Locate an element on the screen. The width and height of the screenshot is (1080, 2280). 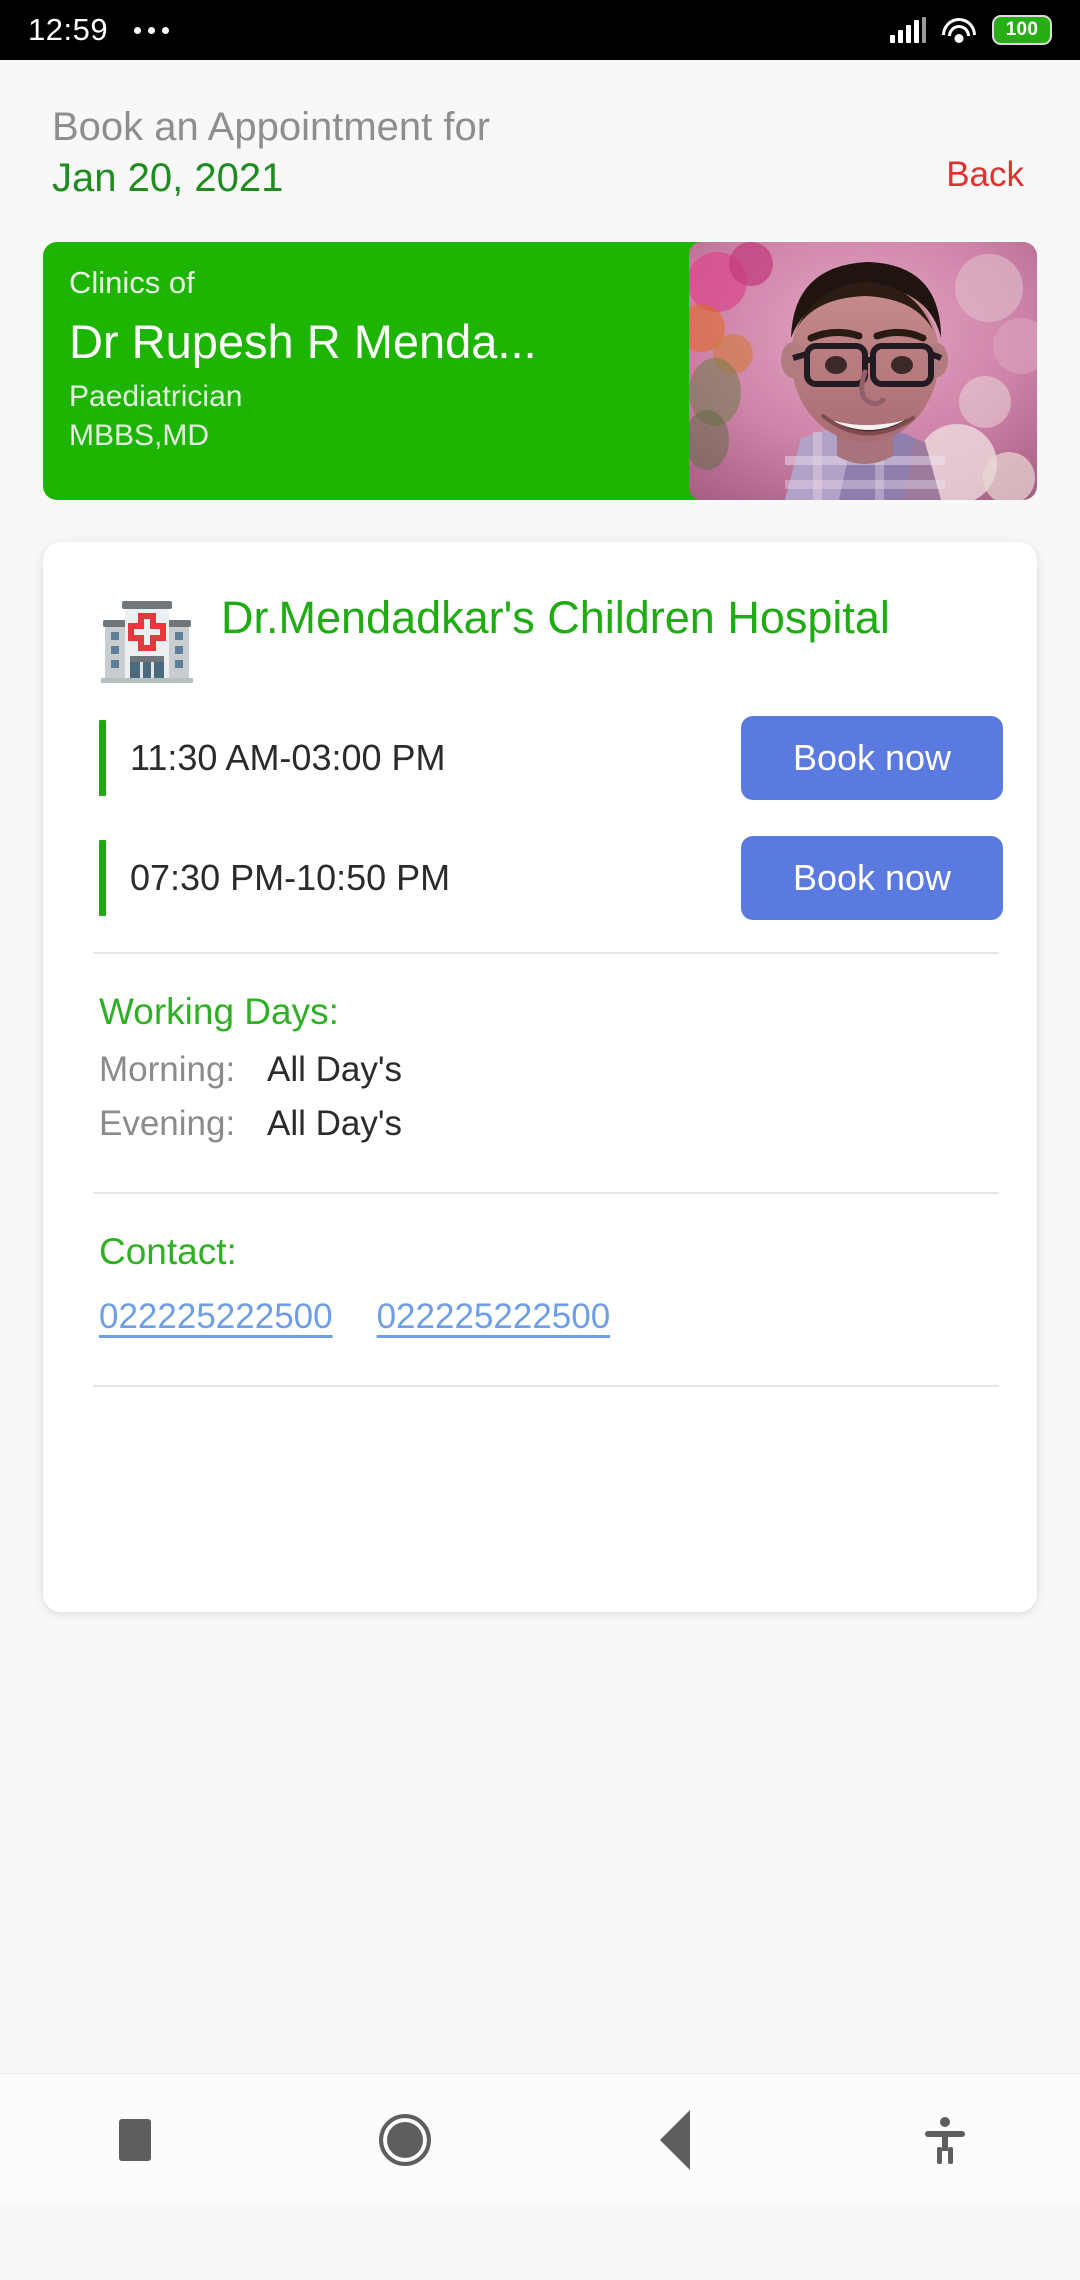
wifi-icon is located at coordinates (959, 30).